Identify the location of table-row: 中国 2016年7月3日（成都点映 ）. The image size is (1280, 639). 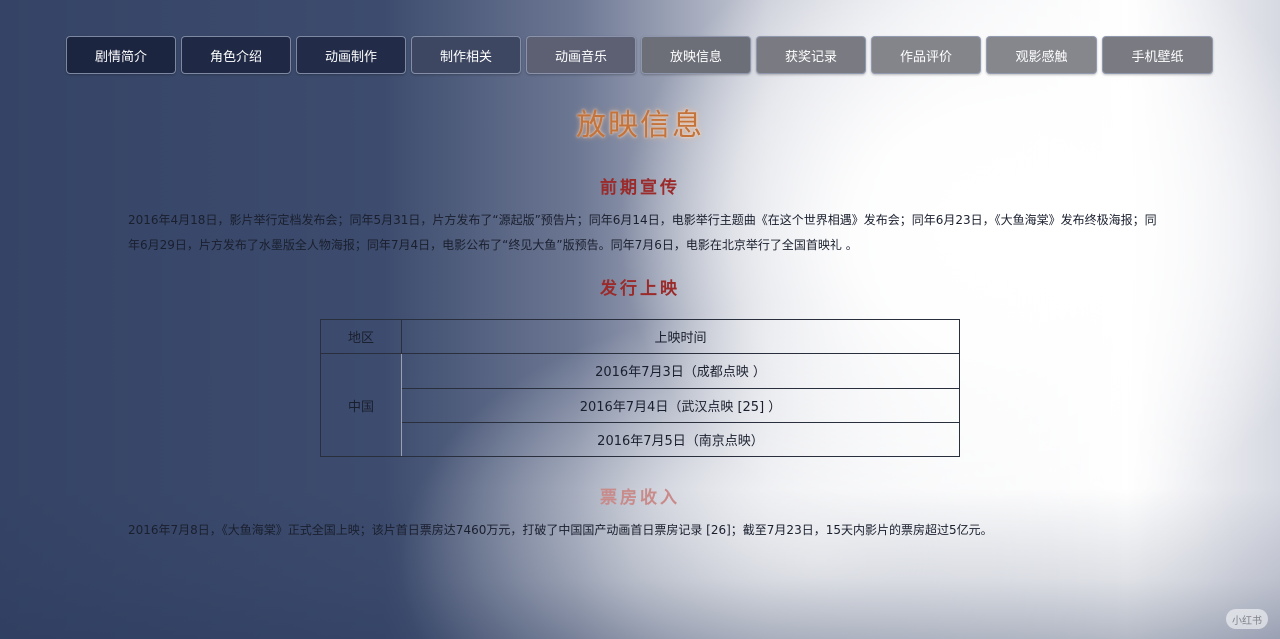
(640, 405).